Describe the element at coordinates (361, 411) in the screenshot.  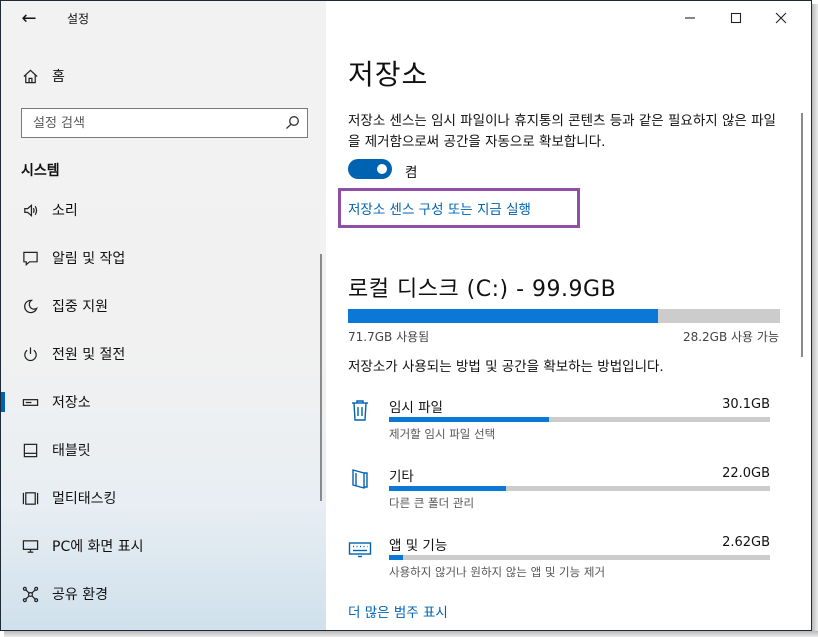
I see `trash-icon` at that location.